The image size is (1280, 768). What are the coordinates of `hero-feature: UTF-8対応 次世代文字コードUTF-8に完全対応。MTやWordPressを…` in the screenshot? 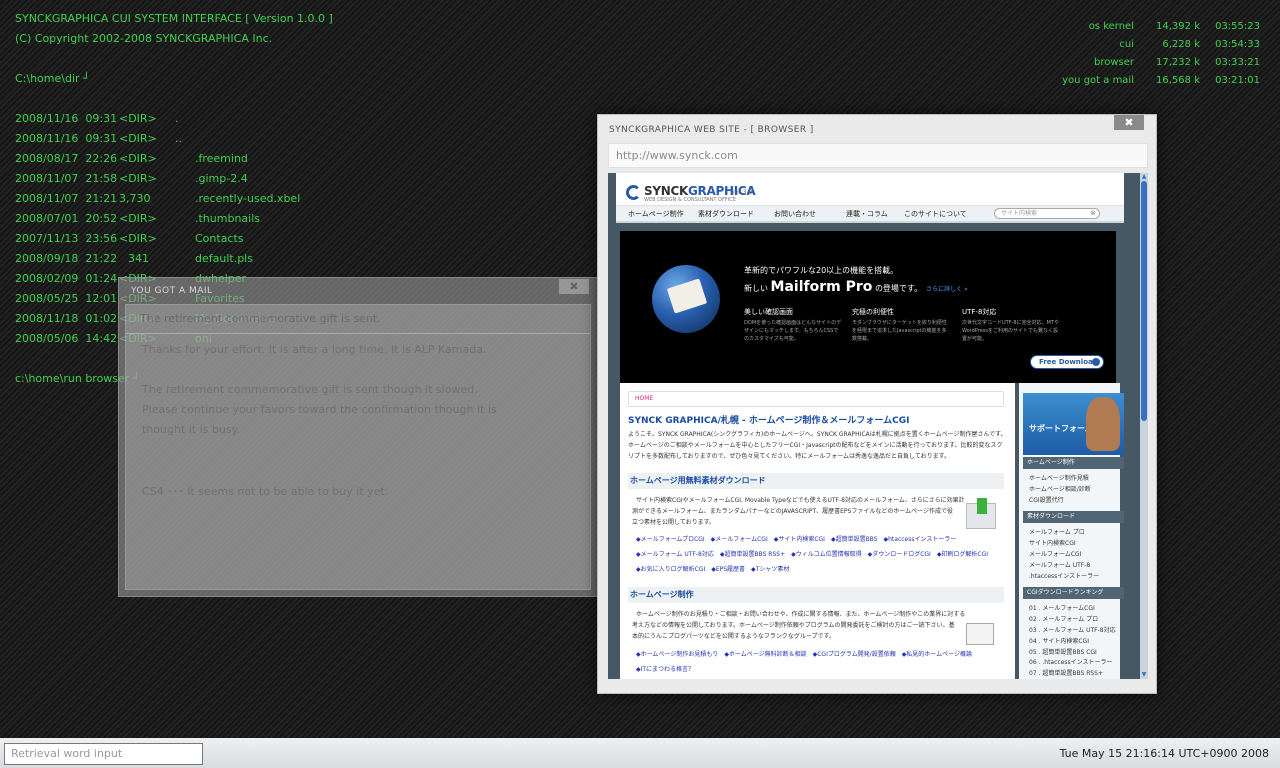 It's located at (1011, 325).